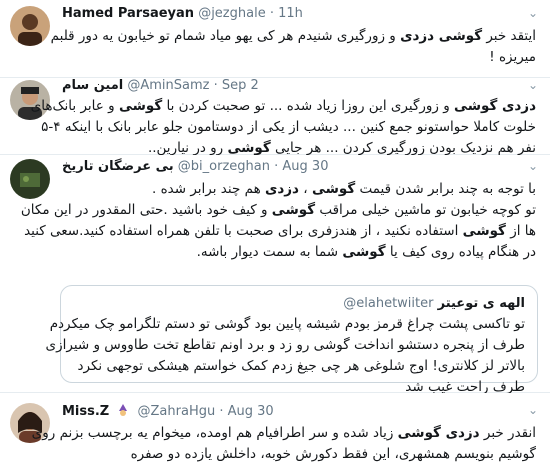 The width and height of the screenshot is (550, 470). I want to click on tweet-header: بی عرضگان تاریخ @bi_orzeghan · Aug 30, so click(195, 167).